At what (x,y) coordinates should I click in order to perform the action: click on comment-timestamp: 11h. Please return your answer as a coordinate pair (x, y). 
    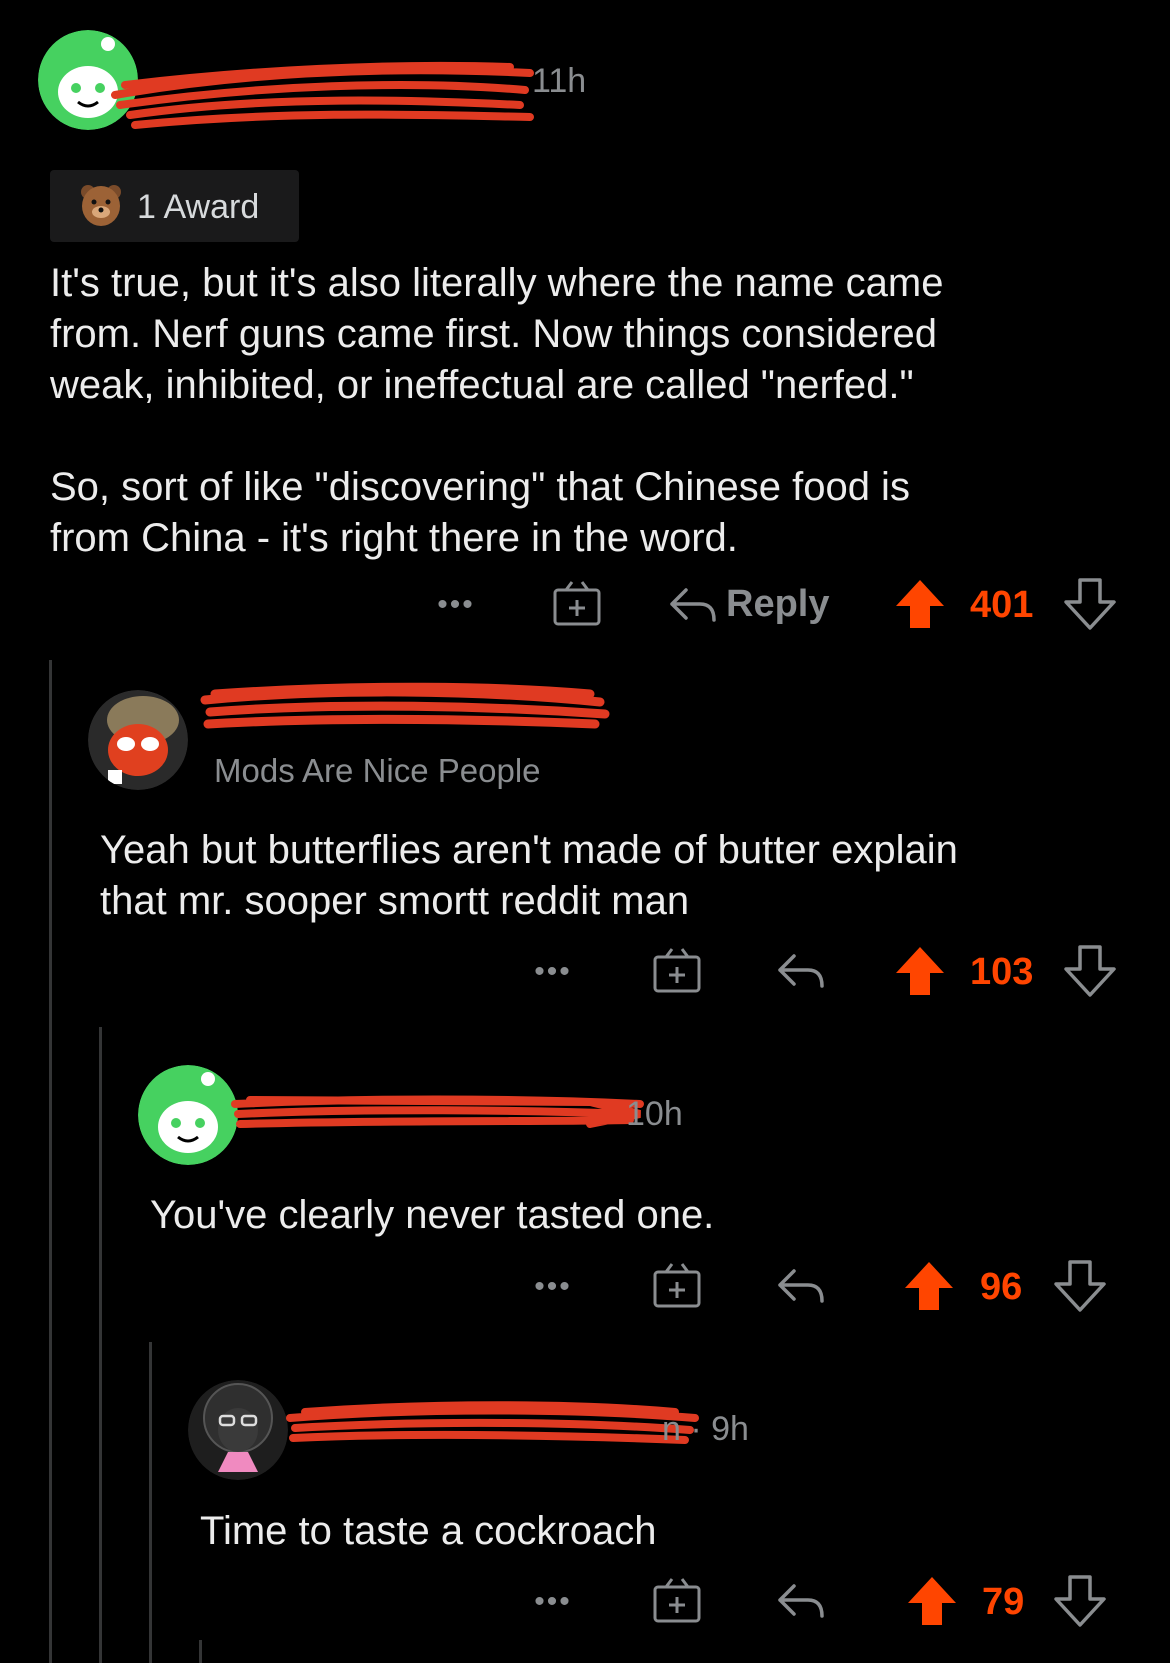
    Looking at the image, I should click on (559, 81).